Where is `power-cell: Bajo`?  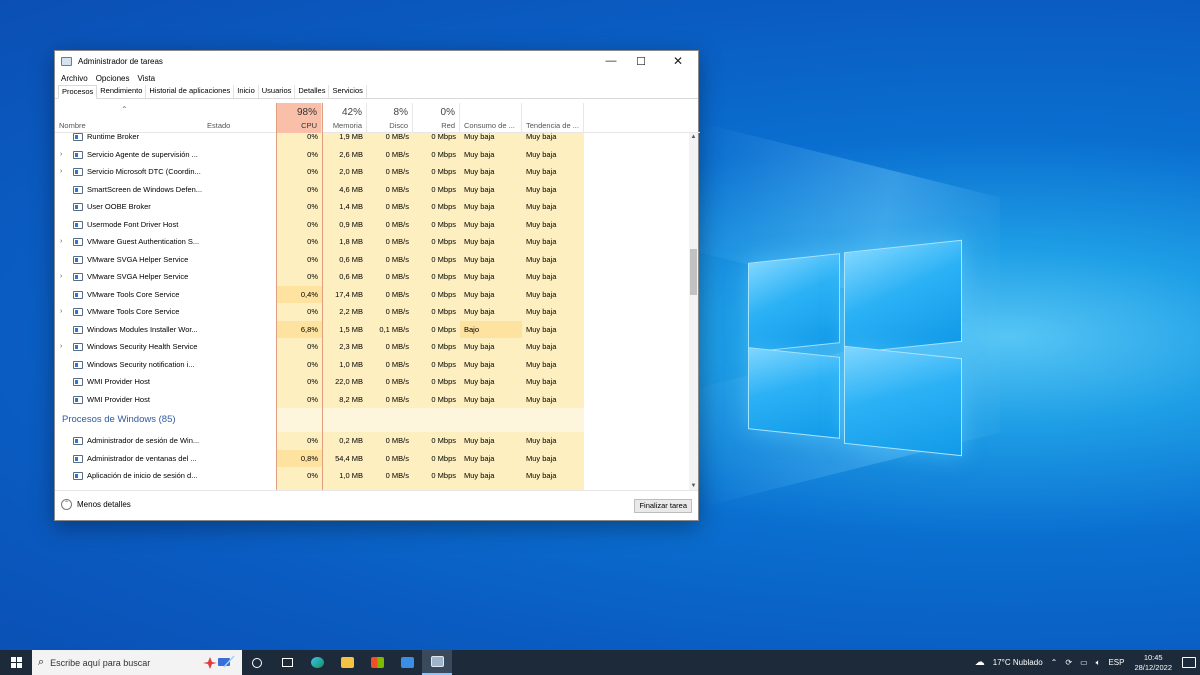 power-cell: Bajo is located at coordinates (491, 329).